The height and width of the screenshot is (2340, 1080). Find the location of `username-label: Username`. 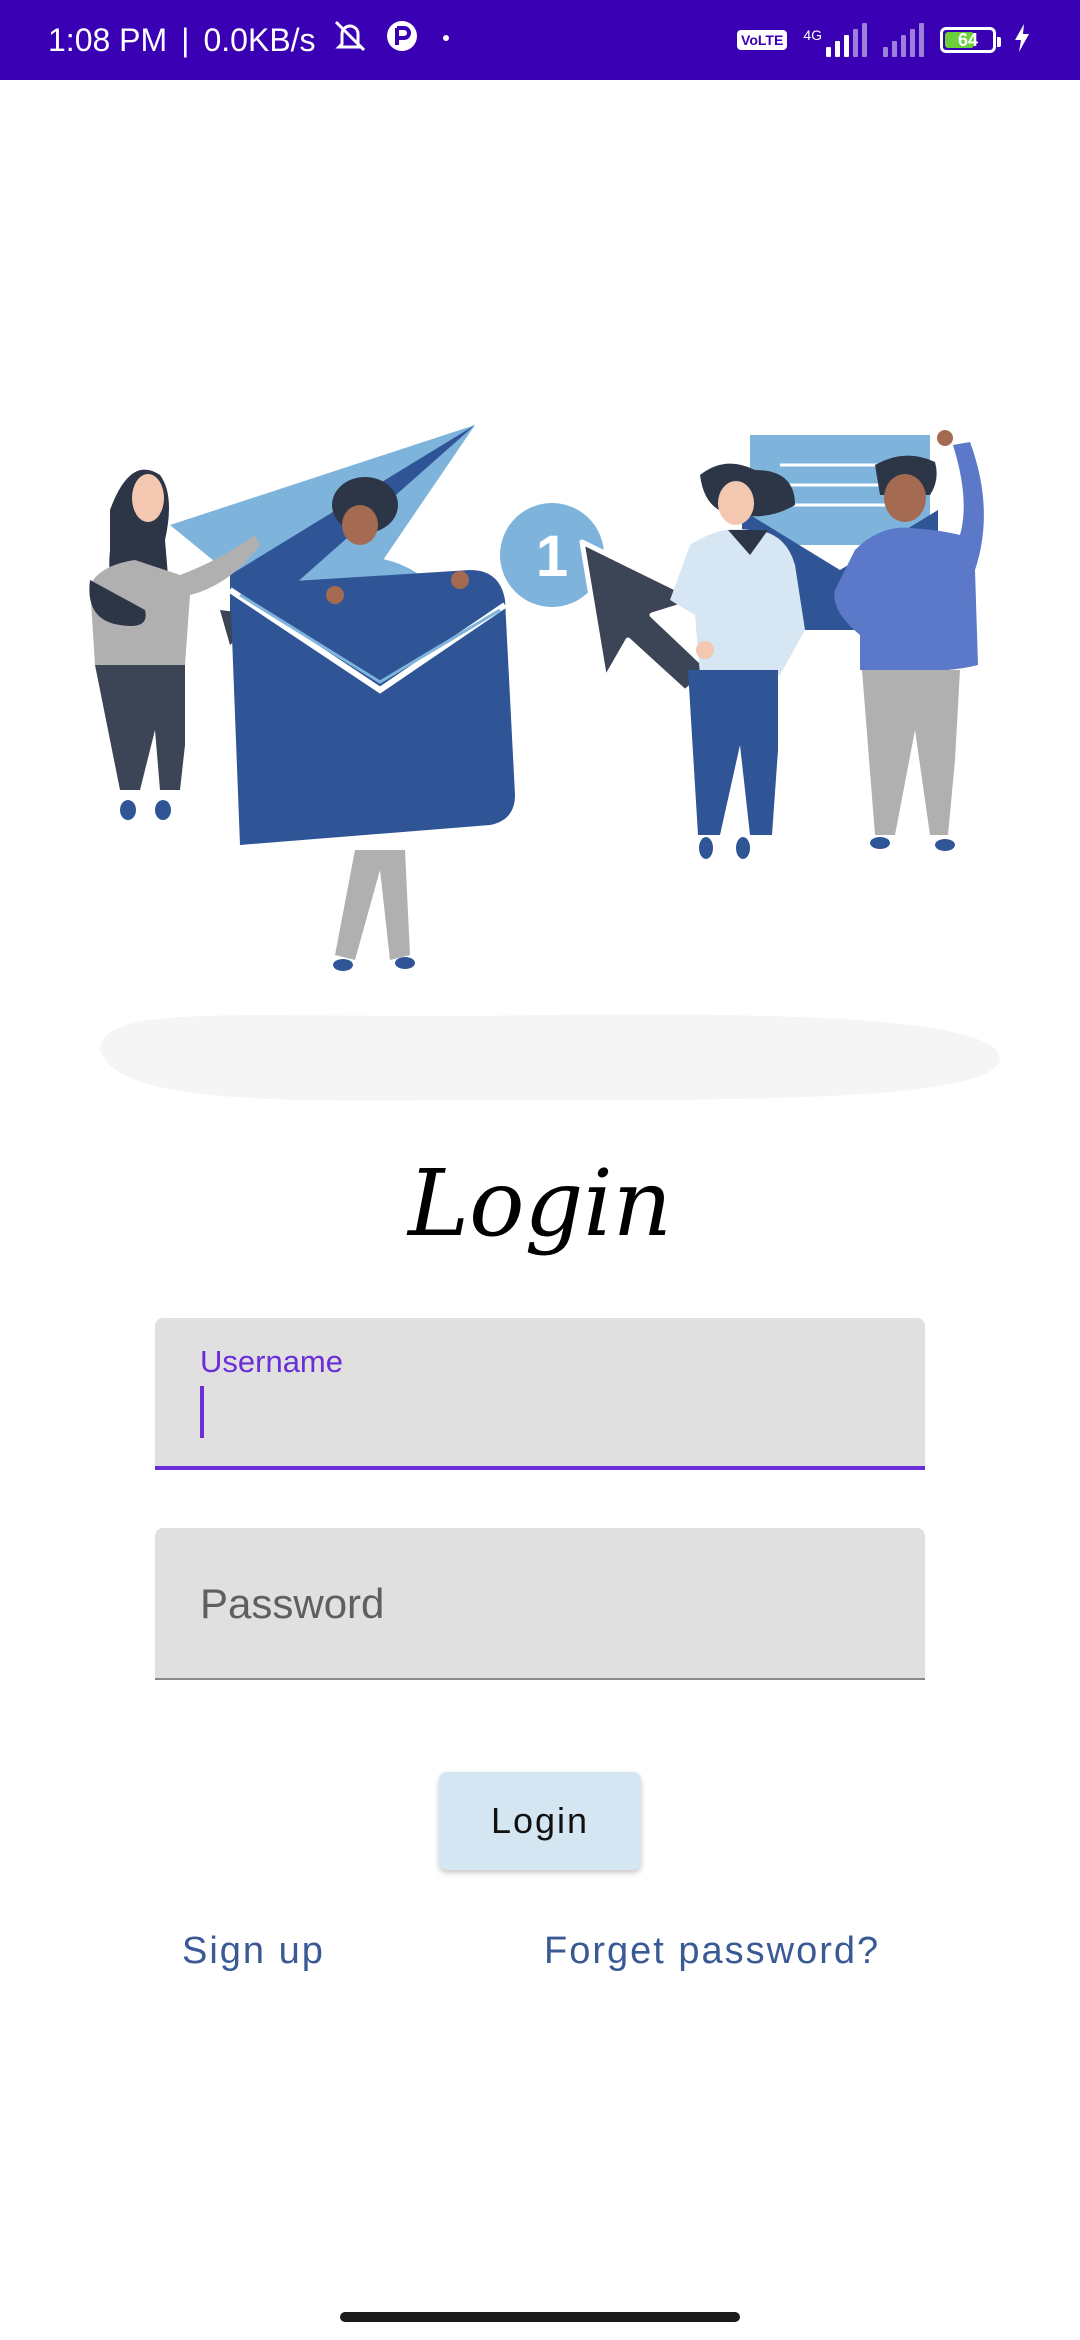

username-label: Username is located at coordinates (271, 1361).